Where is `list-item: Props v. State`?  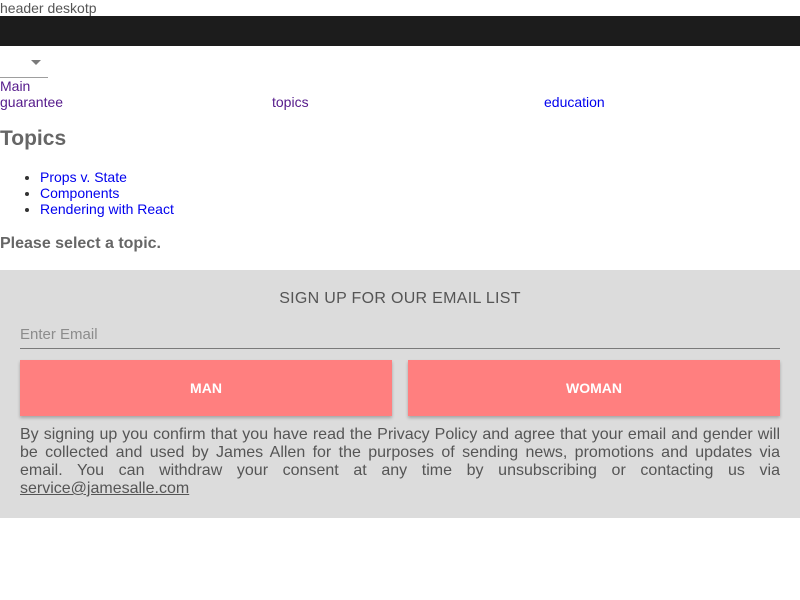 list-item: Props v. State is located at coordinates (107, 177).